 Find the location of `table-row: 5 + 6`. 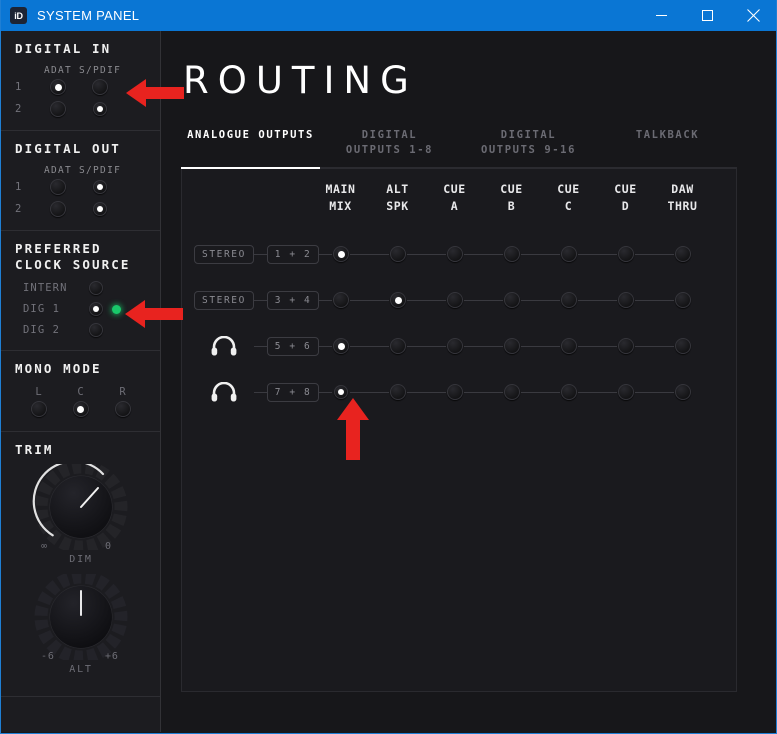

table-row: 5 + 6 is located at coordinates (460, 346).